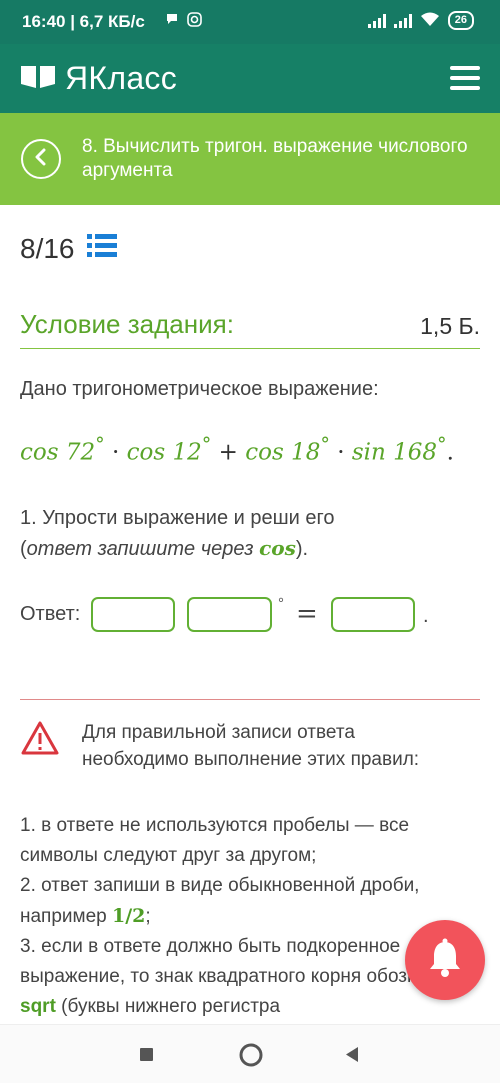  I want to click on term-2: cos 12, so click(164, 452).